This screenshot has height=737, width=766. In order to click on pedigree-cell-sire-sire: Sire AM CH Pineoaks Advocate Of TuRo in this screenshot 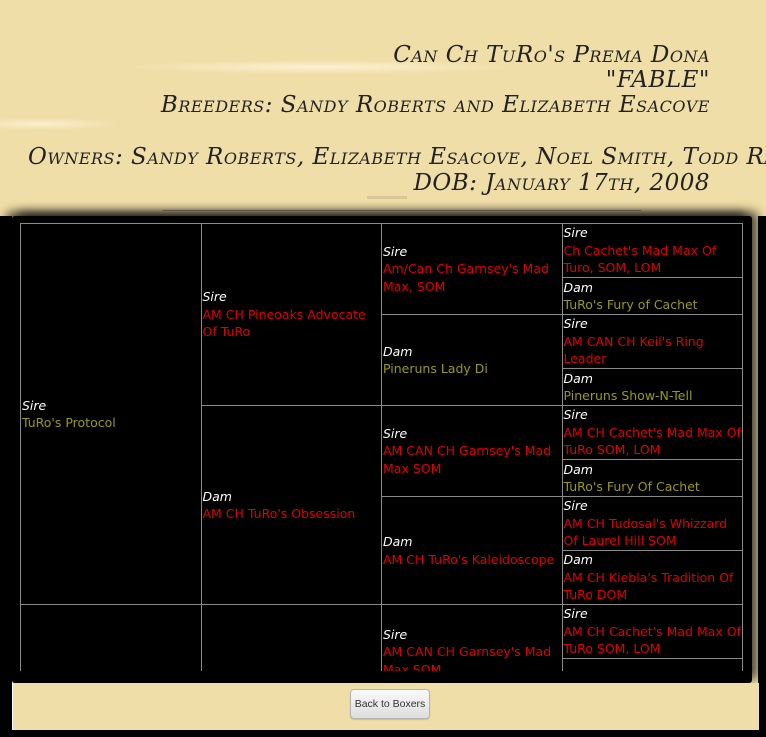, I will do `click(291, 314)`.